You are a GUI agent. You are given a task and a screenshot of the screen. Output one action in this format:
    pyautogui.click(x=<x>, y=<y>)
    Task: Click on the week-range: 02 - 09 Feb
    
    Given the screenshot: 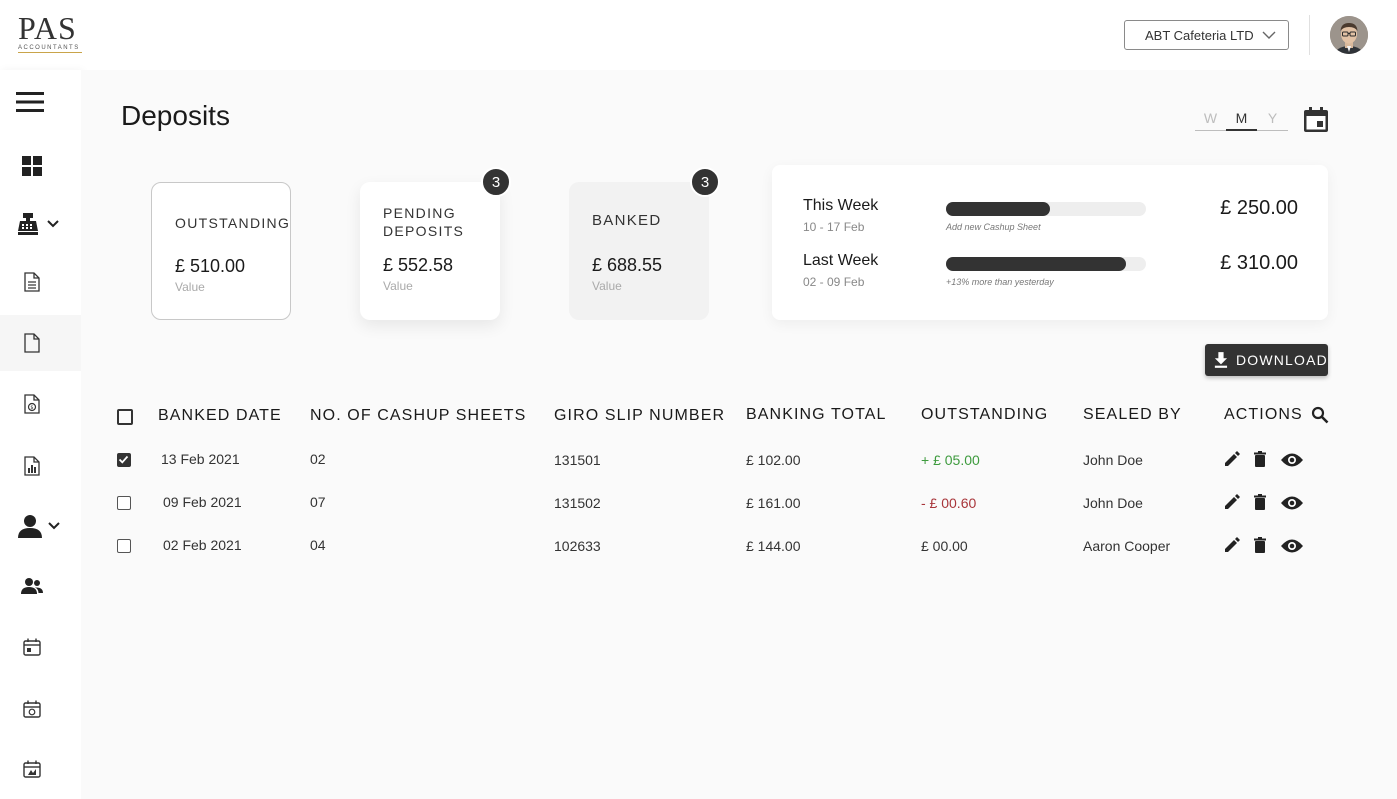 What is the action you would take?
    pyautogui.click(x=834, y=282)
    